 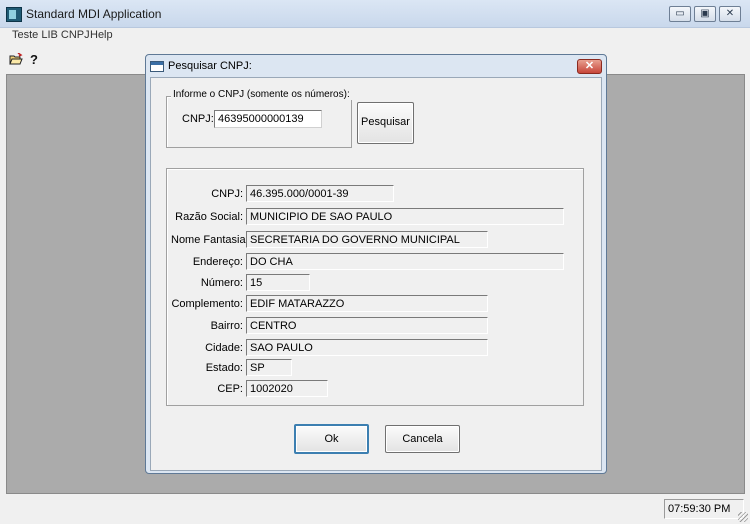 I want to click on search-group-label: Informe o CNPJ (somente os números):, so click(x=261, y=94).